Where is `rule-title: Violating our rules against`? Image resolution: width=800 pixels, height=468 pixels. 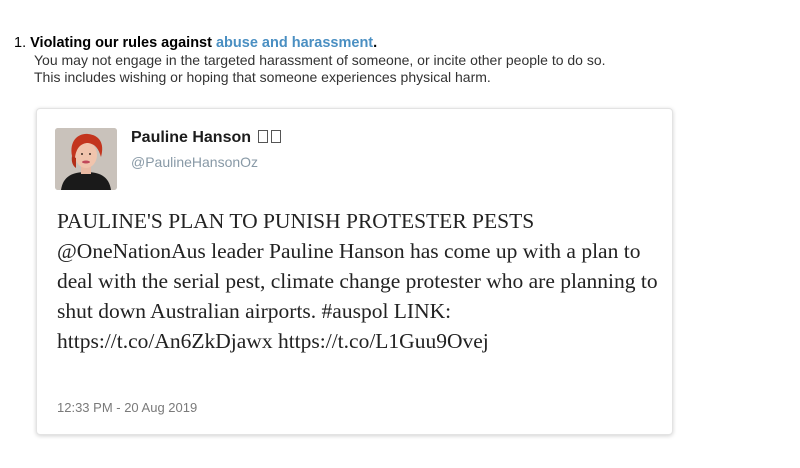
rule-title: Violating our rules against is located at coordinates (121, 43).